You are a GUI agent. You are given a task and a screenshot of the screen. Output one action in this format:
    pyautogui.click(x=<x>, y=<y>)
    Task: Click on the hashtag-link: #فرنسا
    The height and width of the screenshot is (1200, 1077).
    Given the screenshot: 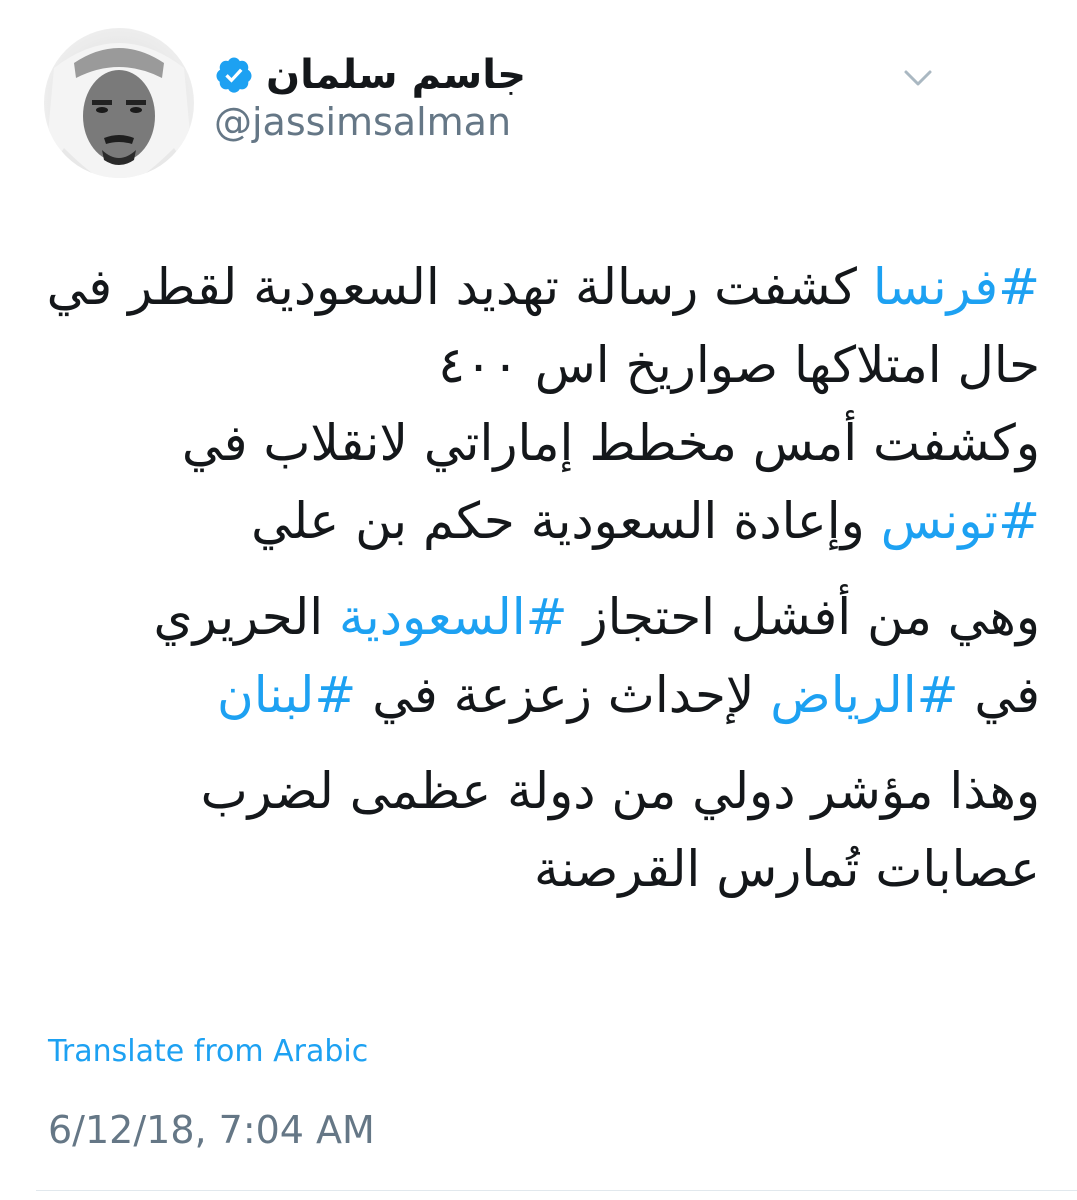 What is the action you would take?
    pyautogui.click(x=956, y=287)
    